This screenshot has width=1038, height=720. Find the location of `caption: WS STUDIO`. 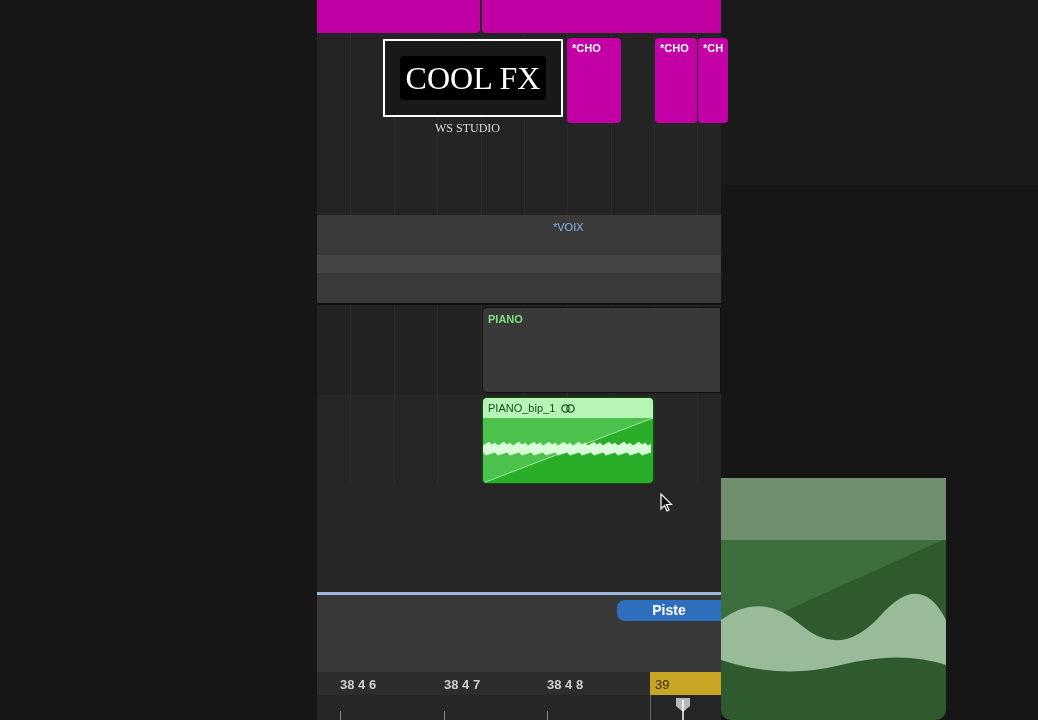

caption: WS STUDIO is located at coordinates (467, 128).